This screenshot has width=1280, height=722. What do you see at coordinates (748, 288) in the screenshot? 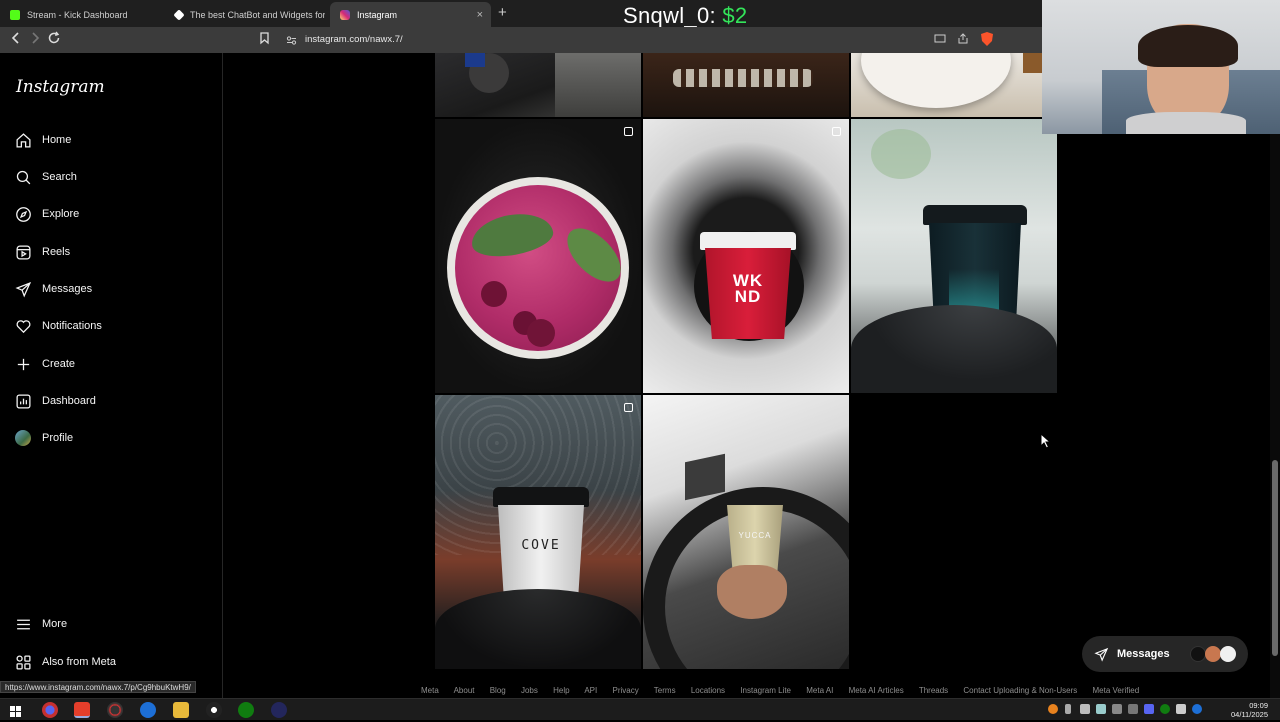
I see `cup-text-wknd: WK ND` at bounding box center [748, 288].